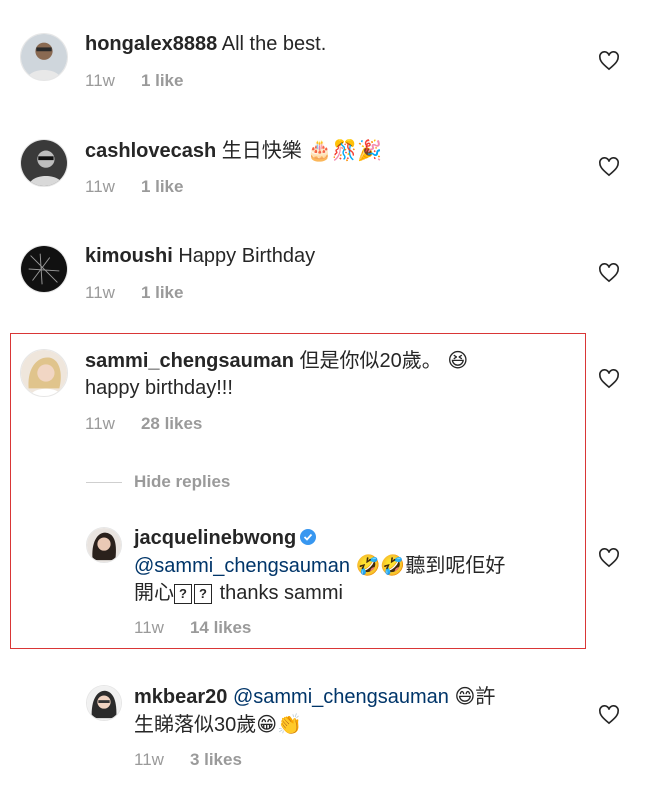 This screenshot has width=654, height=800. What do you see at coordinates (281, 593) in the screenshot?
I see `reply-body-line2b: thanks sammi` at bounding box center [281, 593].